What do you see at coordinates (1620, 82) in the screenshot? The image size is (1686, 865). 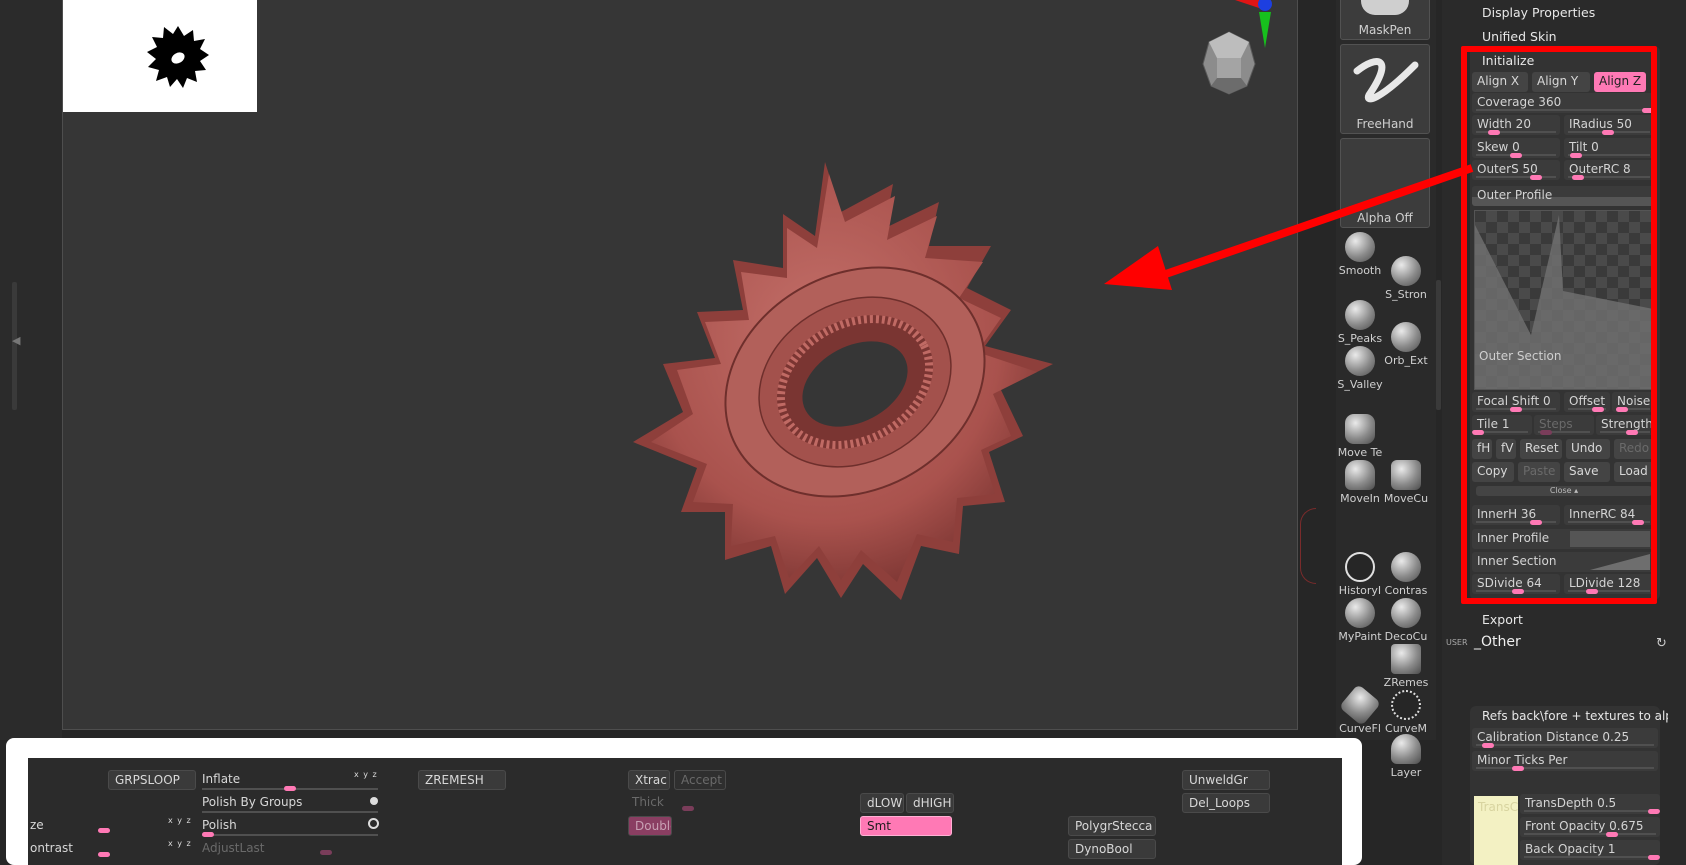 I see `align-z-button: Align Z` at bounding box center [1620, 82].